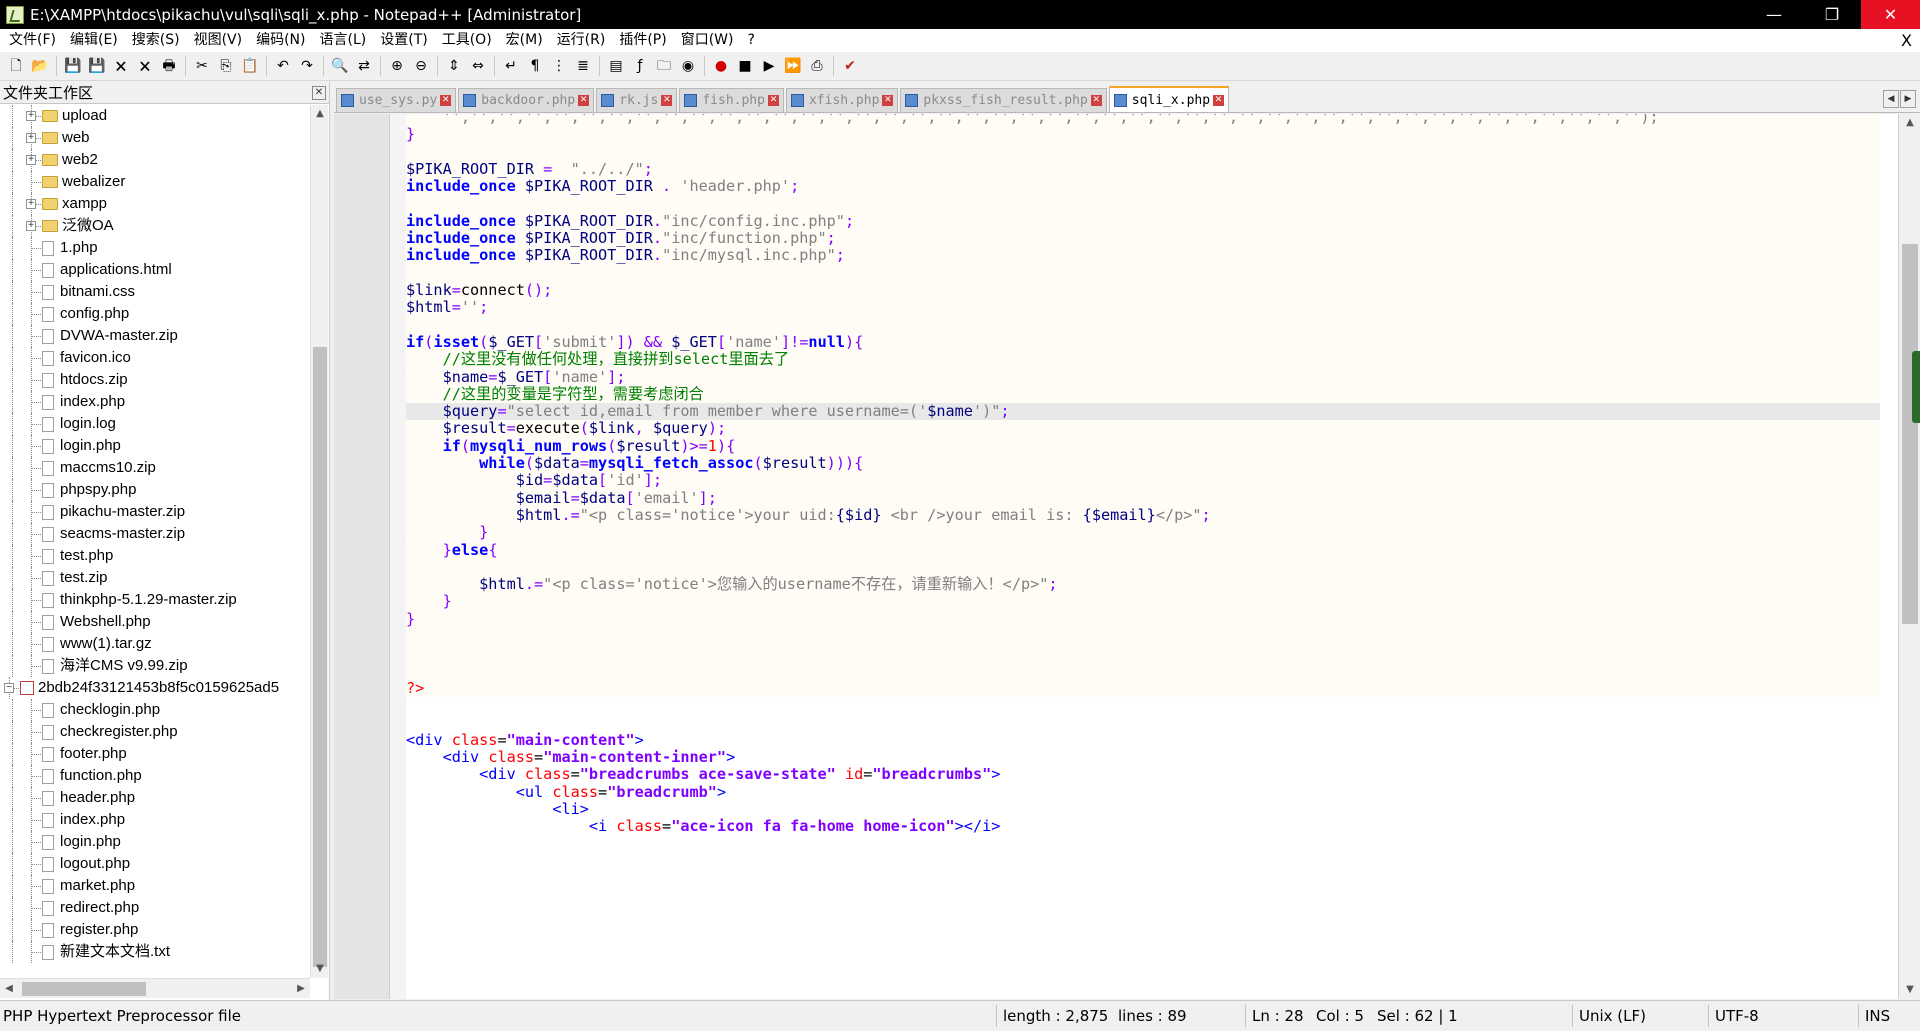  I want to click on cut-icon: ✂, so click(202, 66).